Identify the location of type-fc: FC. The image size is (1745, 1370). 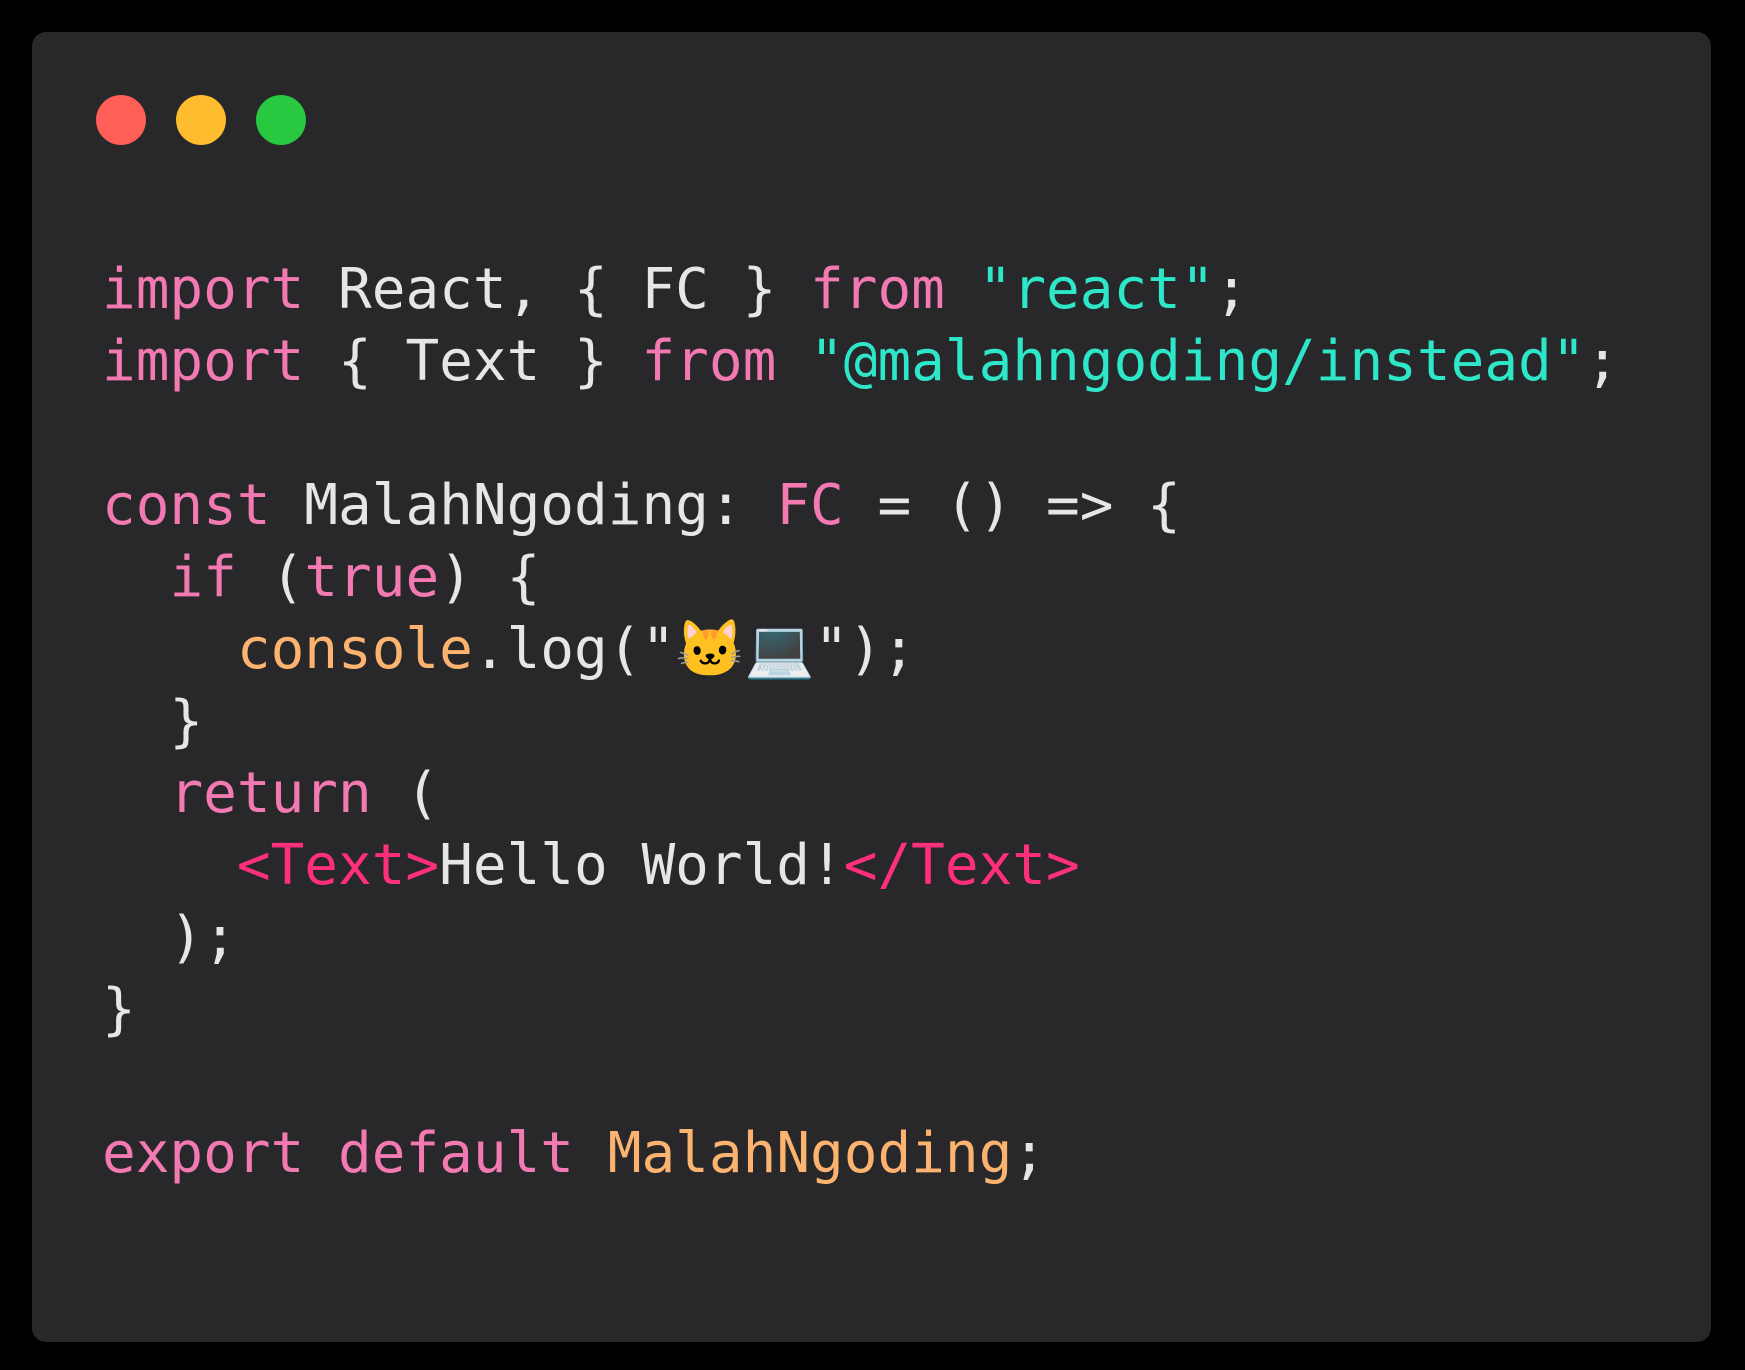
(810, 505).